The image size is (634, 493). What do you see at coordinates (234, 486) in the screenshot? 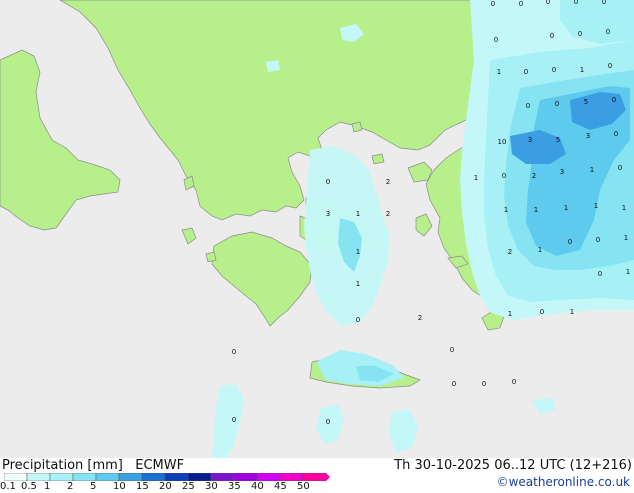
I see `scale-label: 35` at bounding box center [234, 486].